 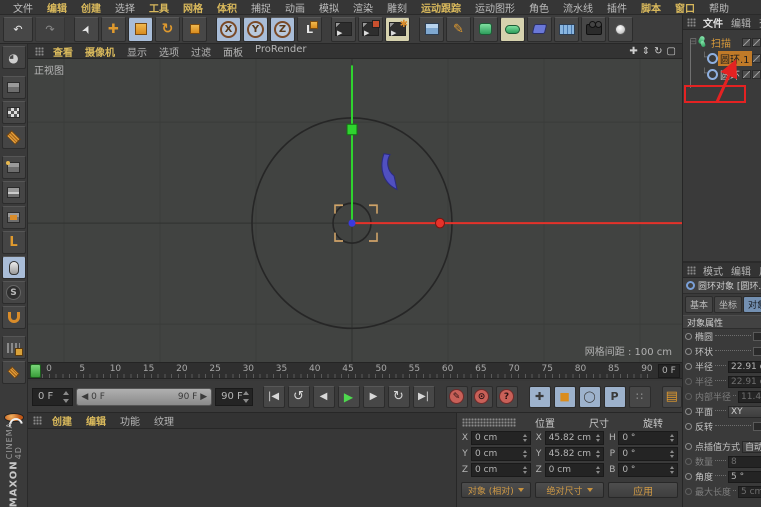 I want to click on position-y-field: 0 cm, so click(x=501, y=454).